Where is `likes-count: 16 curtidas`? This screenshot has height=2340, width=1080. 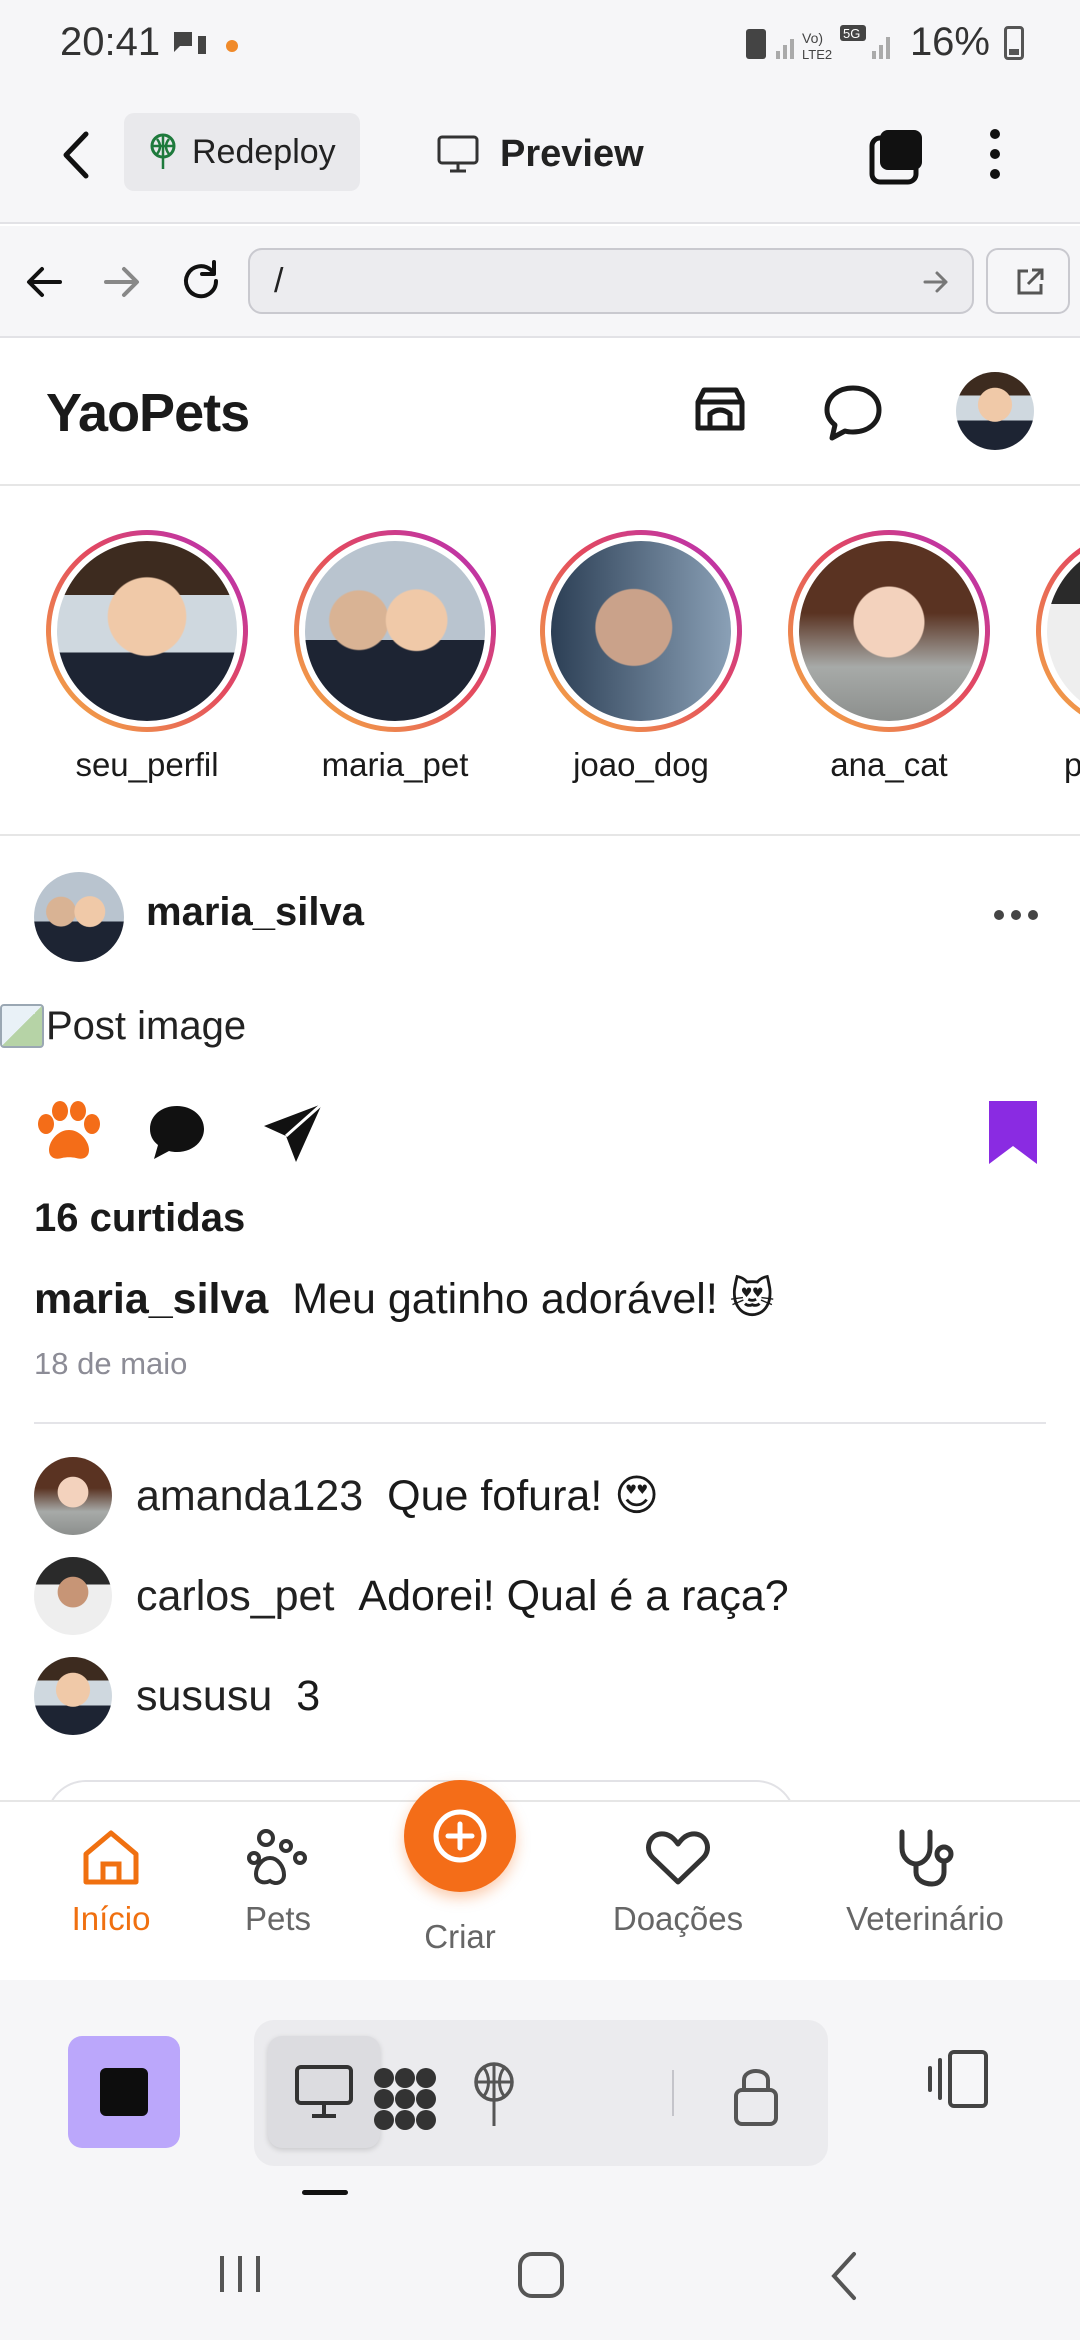 likes-count: 16 curtidas is located at coordinates (140, 1218).